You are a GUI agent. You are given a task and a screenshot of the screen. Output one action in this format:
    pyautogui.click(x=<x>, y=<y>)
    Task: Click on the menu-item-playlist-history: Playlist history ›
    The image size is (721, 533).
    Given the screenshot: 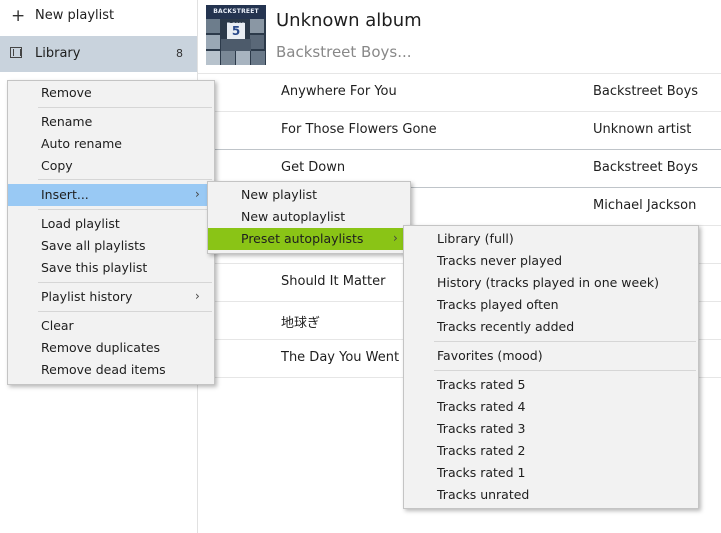 What is the action you would take?
    pyautogui.click(x=111, y=297)
    